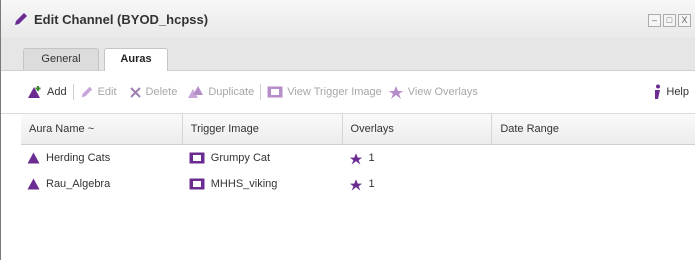 This screenshot has height=260, width=695. I want to click on maximize-button: □, so click(669, 20).